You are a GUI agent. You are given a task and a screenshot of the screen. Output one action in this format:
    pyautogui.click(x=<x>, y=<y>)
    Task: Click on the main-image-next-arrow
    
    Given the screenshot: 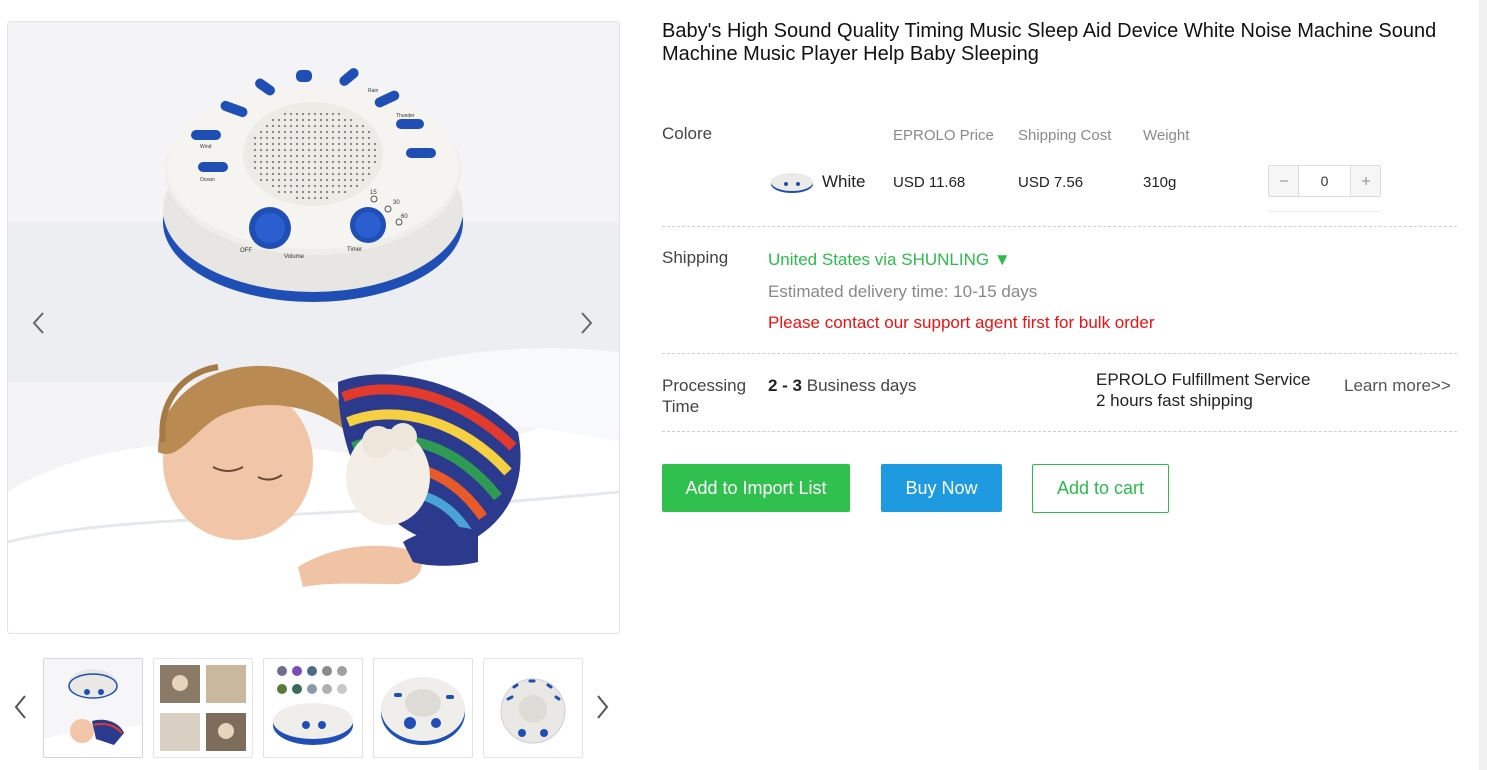 What is the action you would take?
    pyautogui.click(x=587, y=323)
    